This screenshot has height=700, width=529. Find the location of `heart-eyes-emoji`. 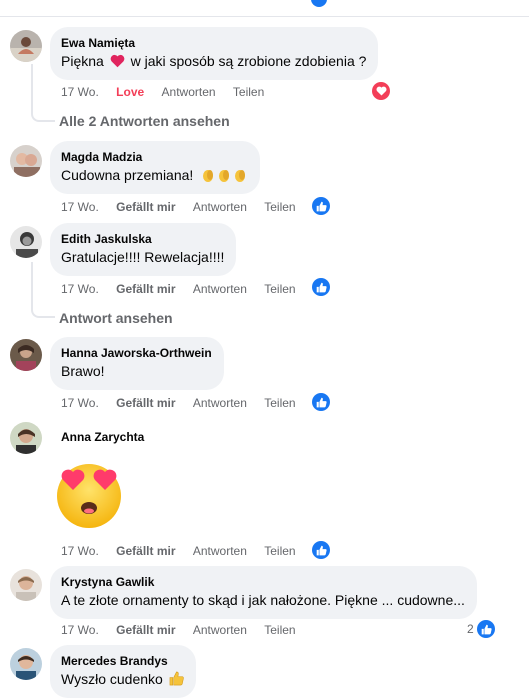

heart-eyes-emoji is located at coordinates (89, 496).